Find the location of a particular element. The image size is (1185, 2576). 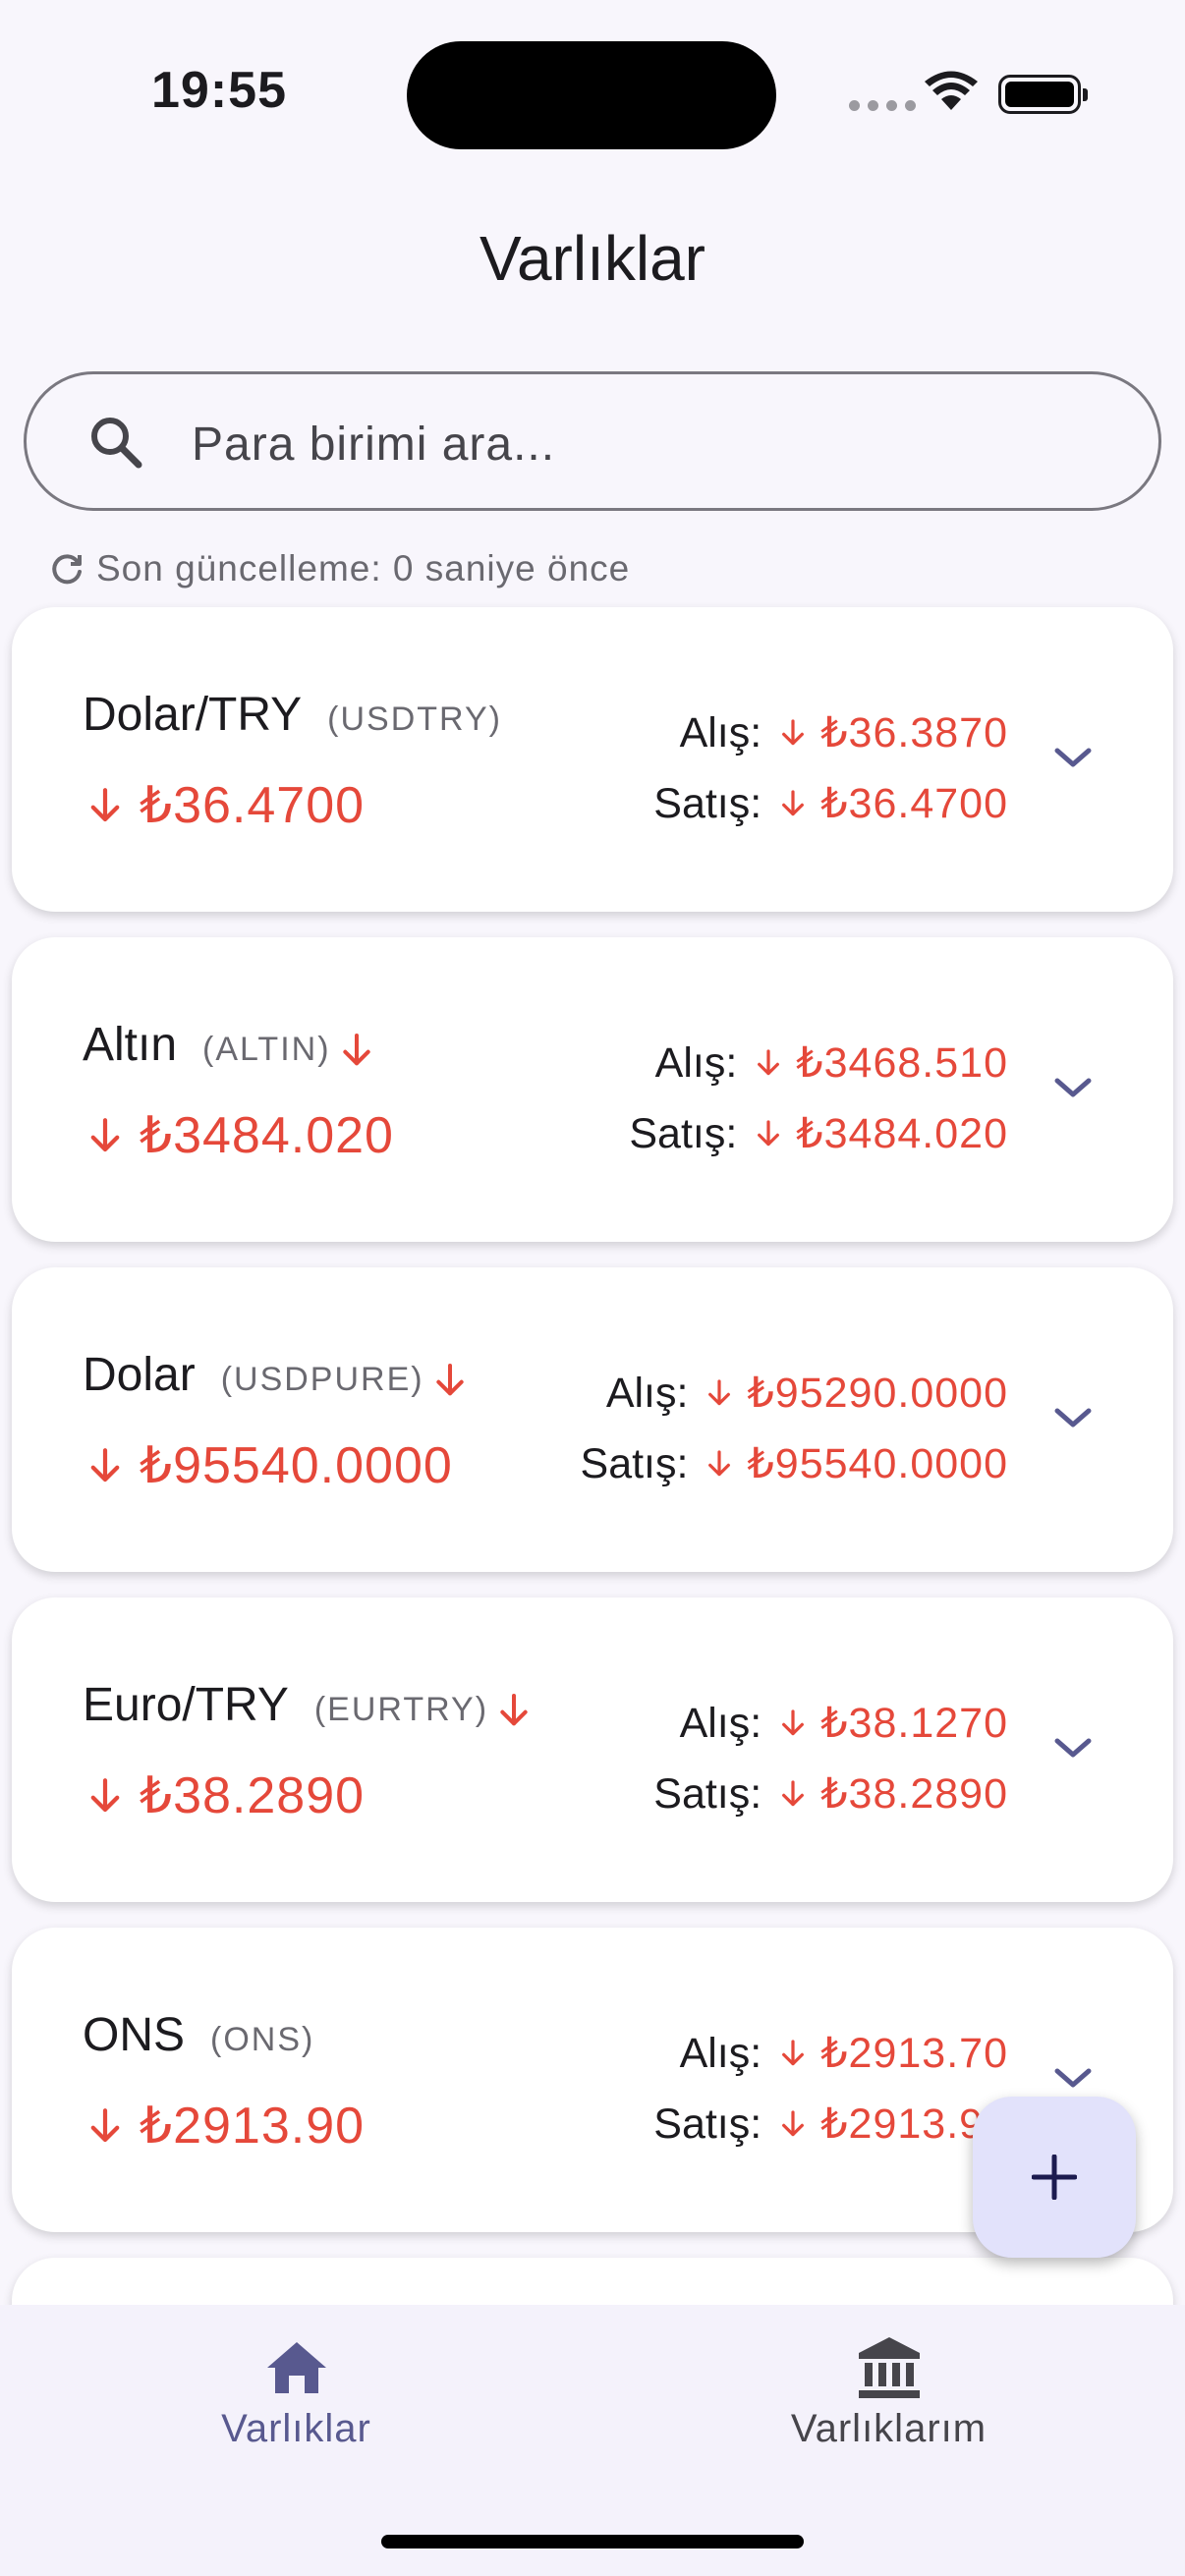

asset-price: ₺2913.90 is located at coordinates (225, 2126).